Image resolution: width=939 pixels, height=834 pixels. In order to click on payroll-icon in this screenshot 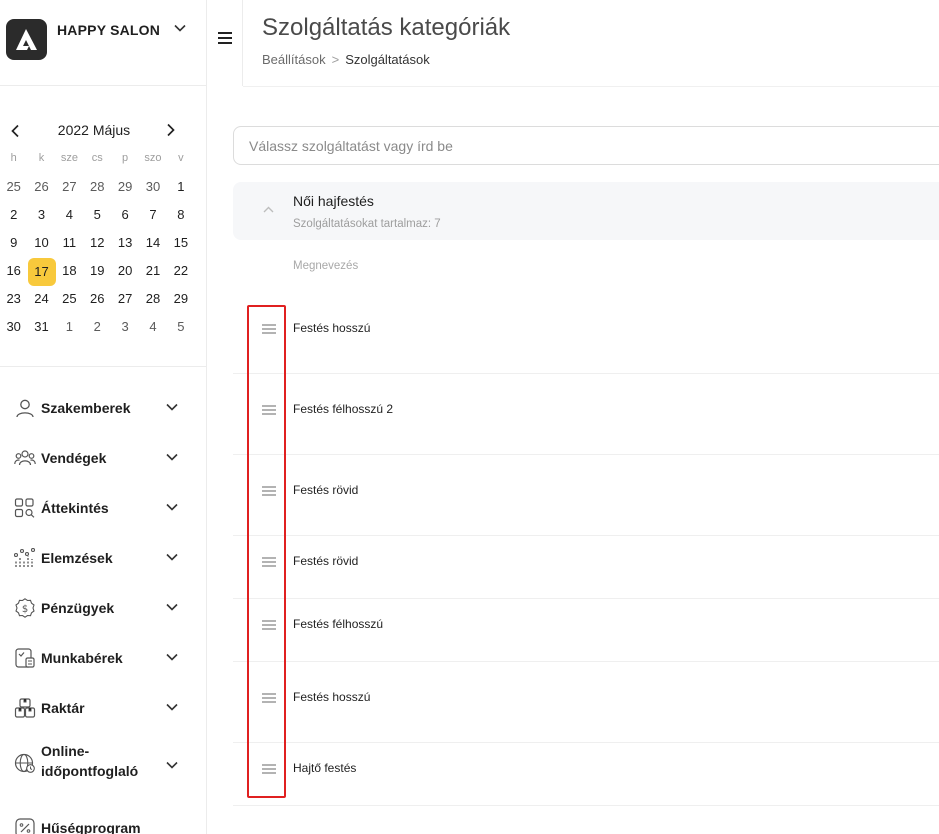, I will do `click(25, 658)`.